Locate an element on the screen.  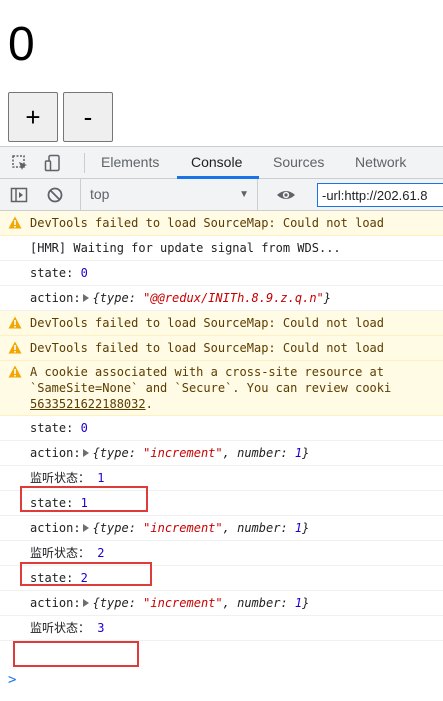
tab-console: Console is located at coordinates (216, 163).